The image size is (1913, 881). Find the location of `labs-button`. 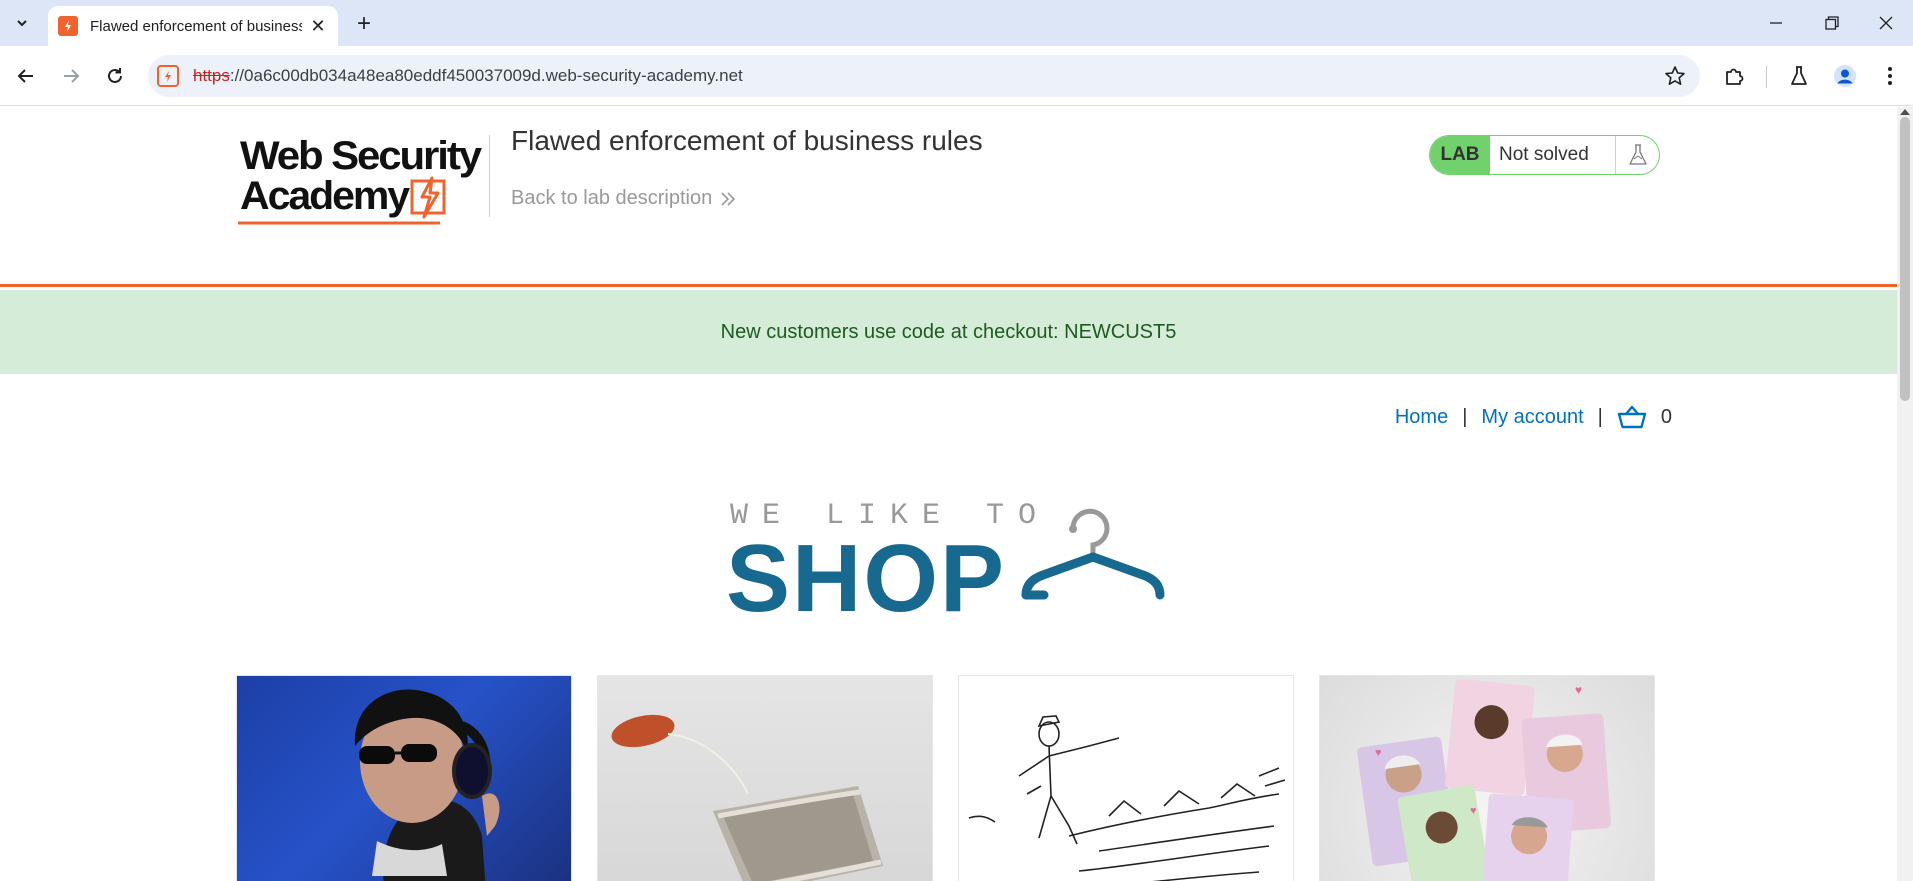

labs-button is located at coordinates (1799, 76).